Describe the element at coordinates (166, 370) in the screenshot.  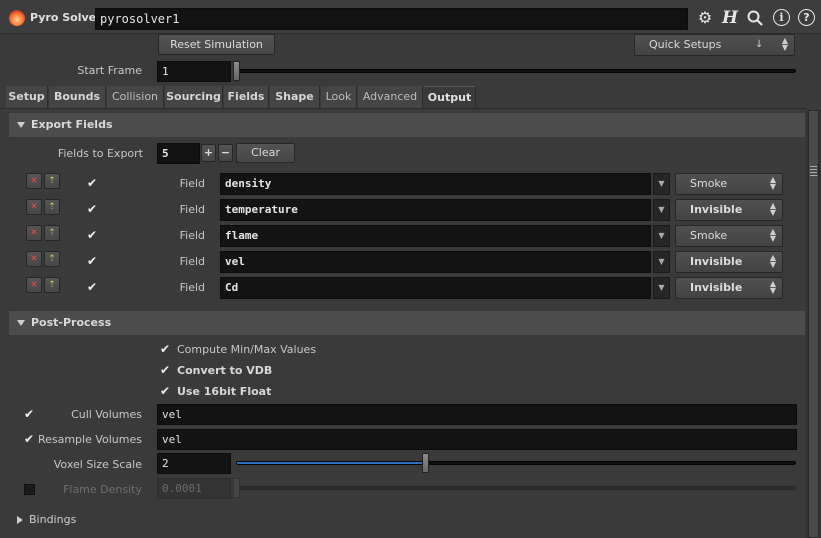
I see `convert-vdb-checkbox: ✔` at that location.